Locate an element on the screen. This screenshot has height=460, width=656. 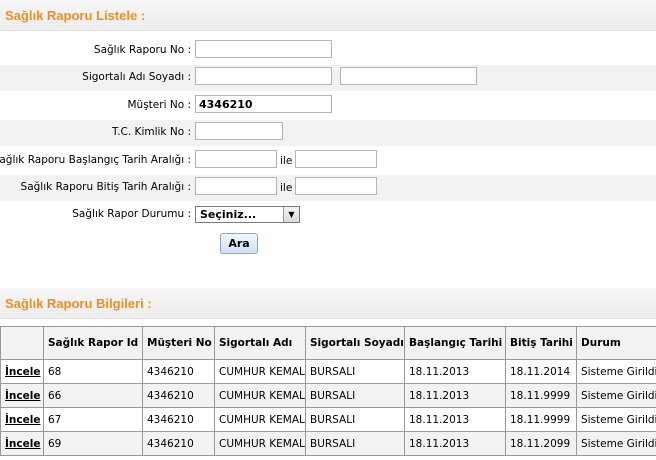
insured-name-row: Sigortalı Adı Soyadı : is located at coordinates (328, 78).